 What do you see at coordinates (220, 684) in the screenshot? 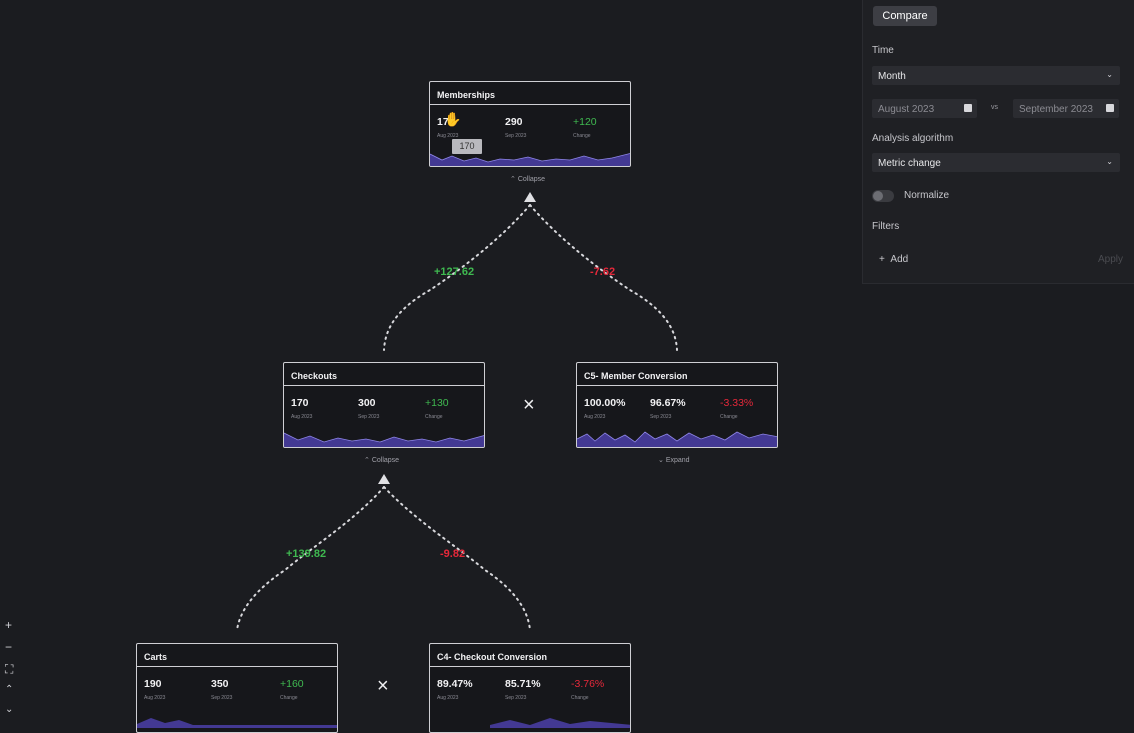
I see `value-sep: 350` at bounding box center [220, 684].